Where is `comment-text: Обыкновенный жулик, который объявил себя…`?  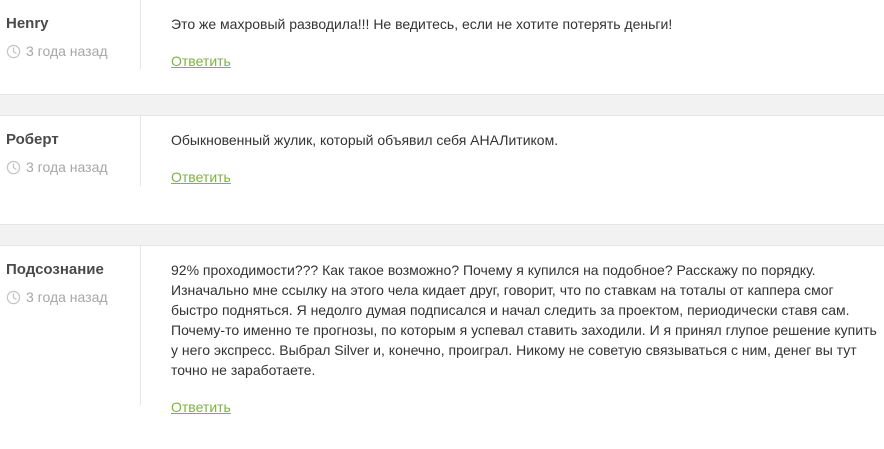
comment-text: Обыкновенный жулик, который объявил себя… is located at coordinates (365, 140).